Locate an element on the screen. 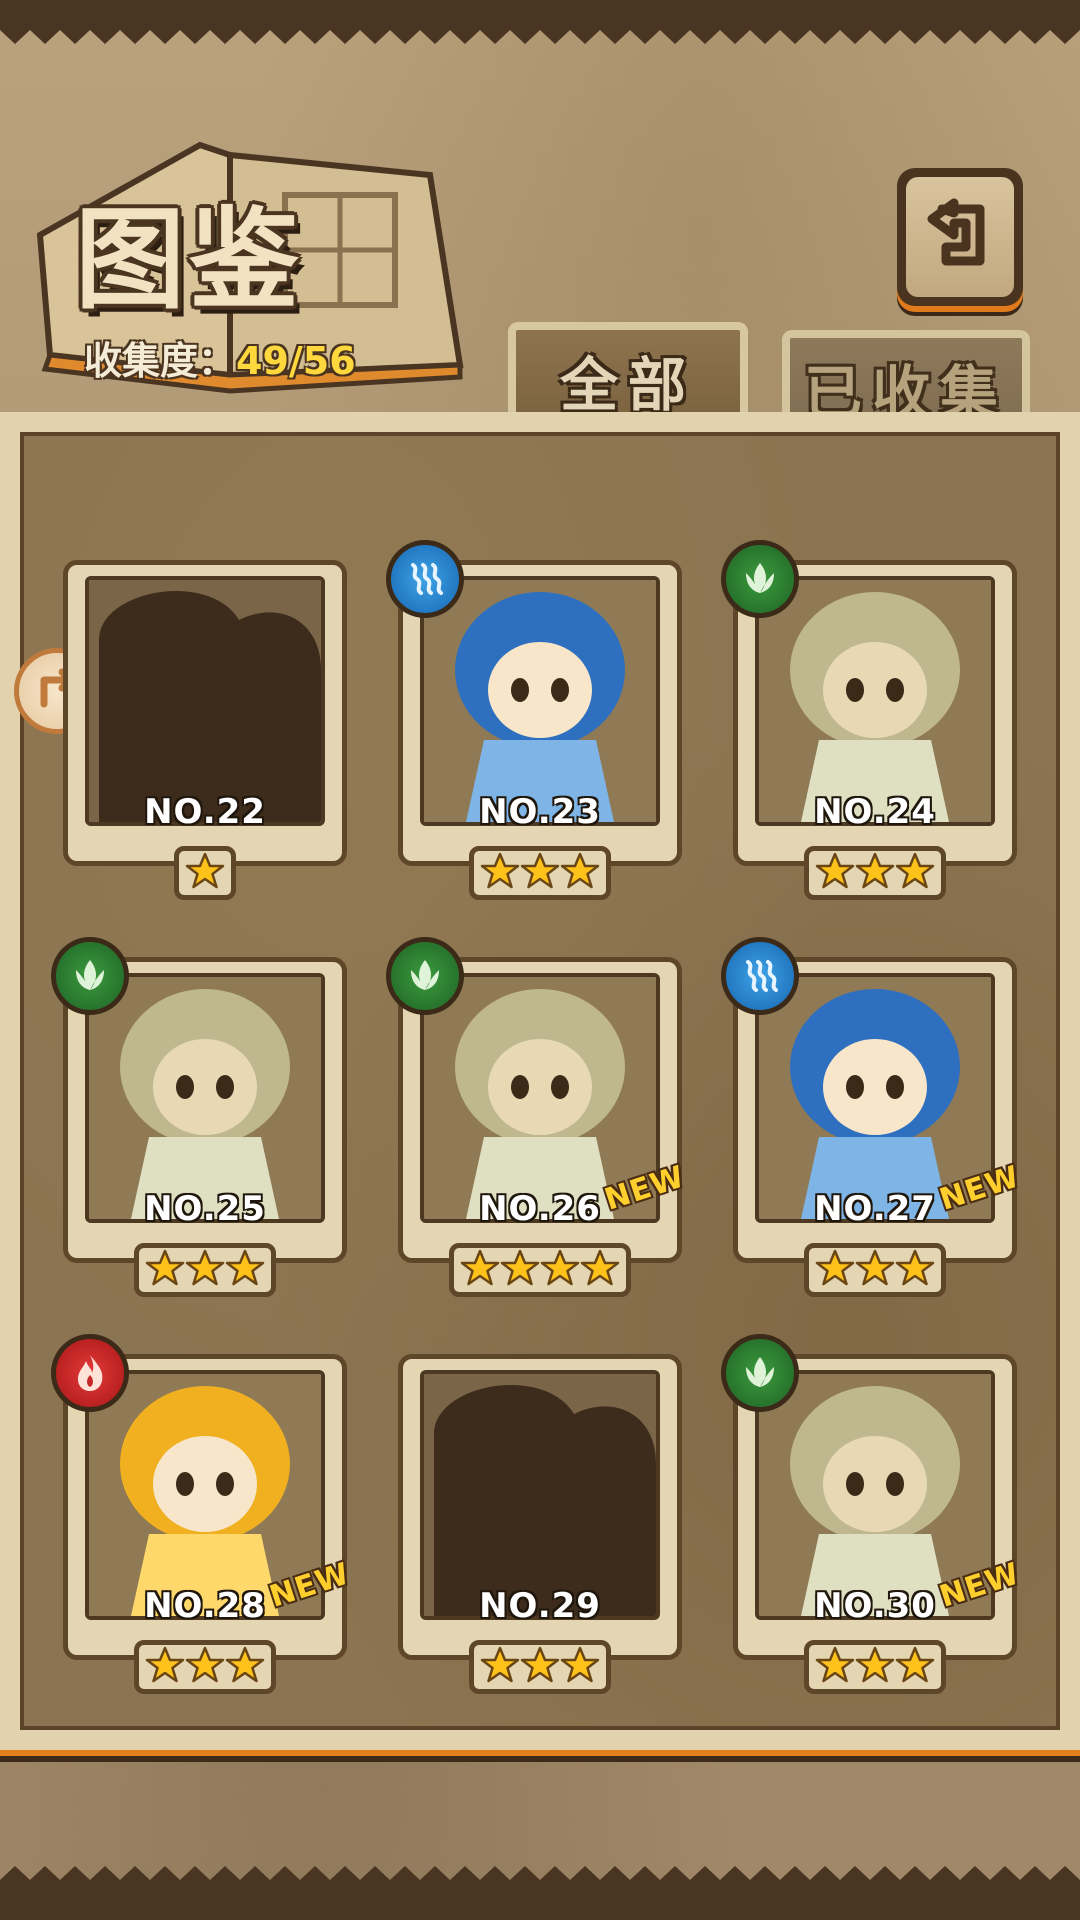  monster-card: NO.28 NEW is located at coordinates (203, 1514).